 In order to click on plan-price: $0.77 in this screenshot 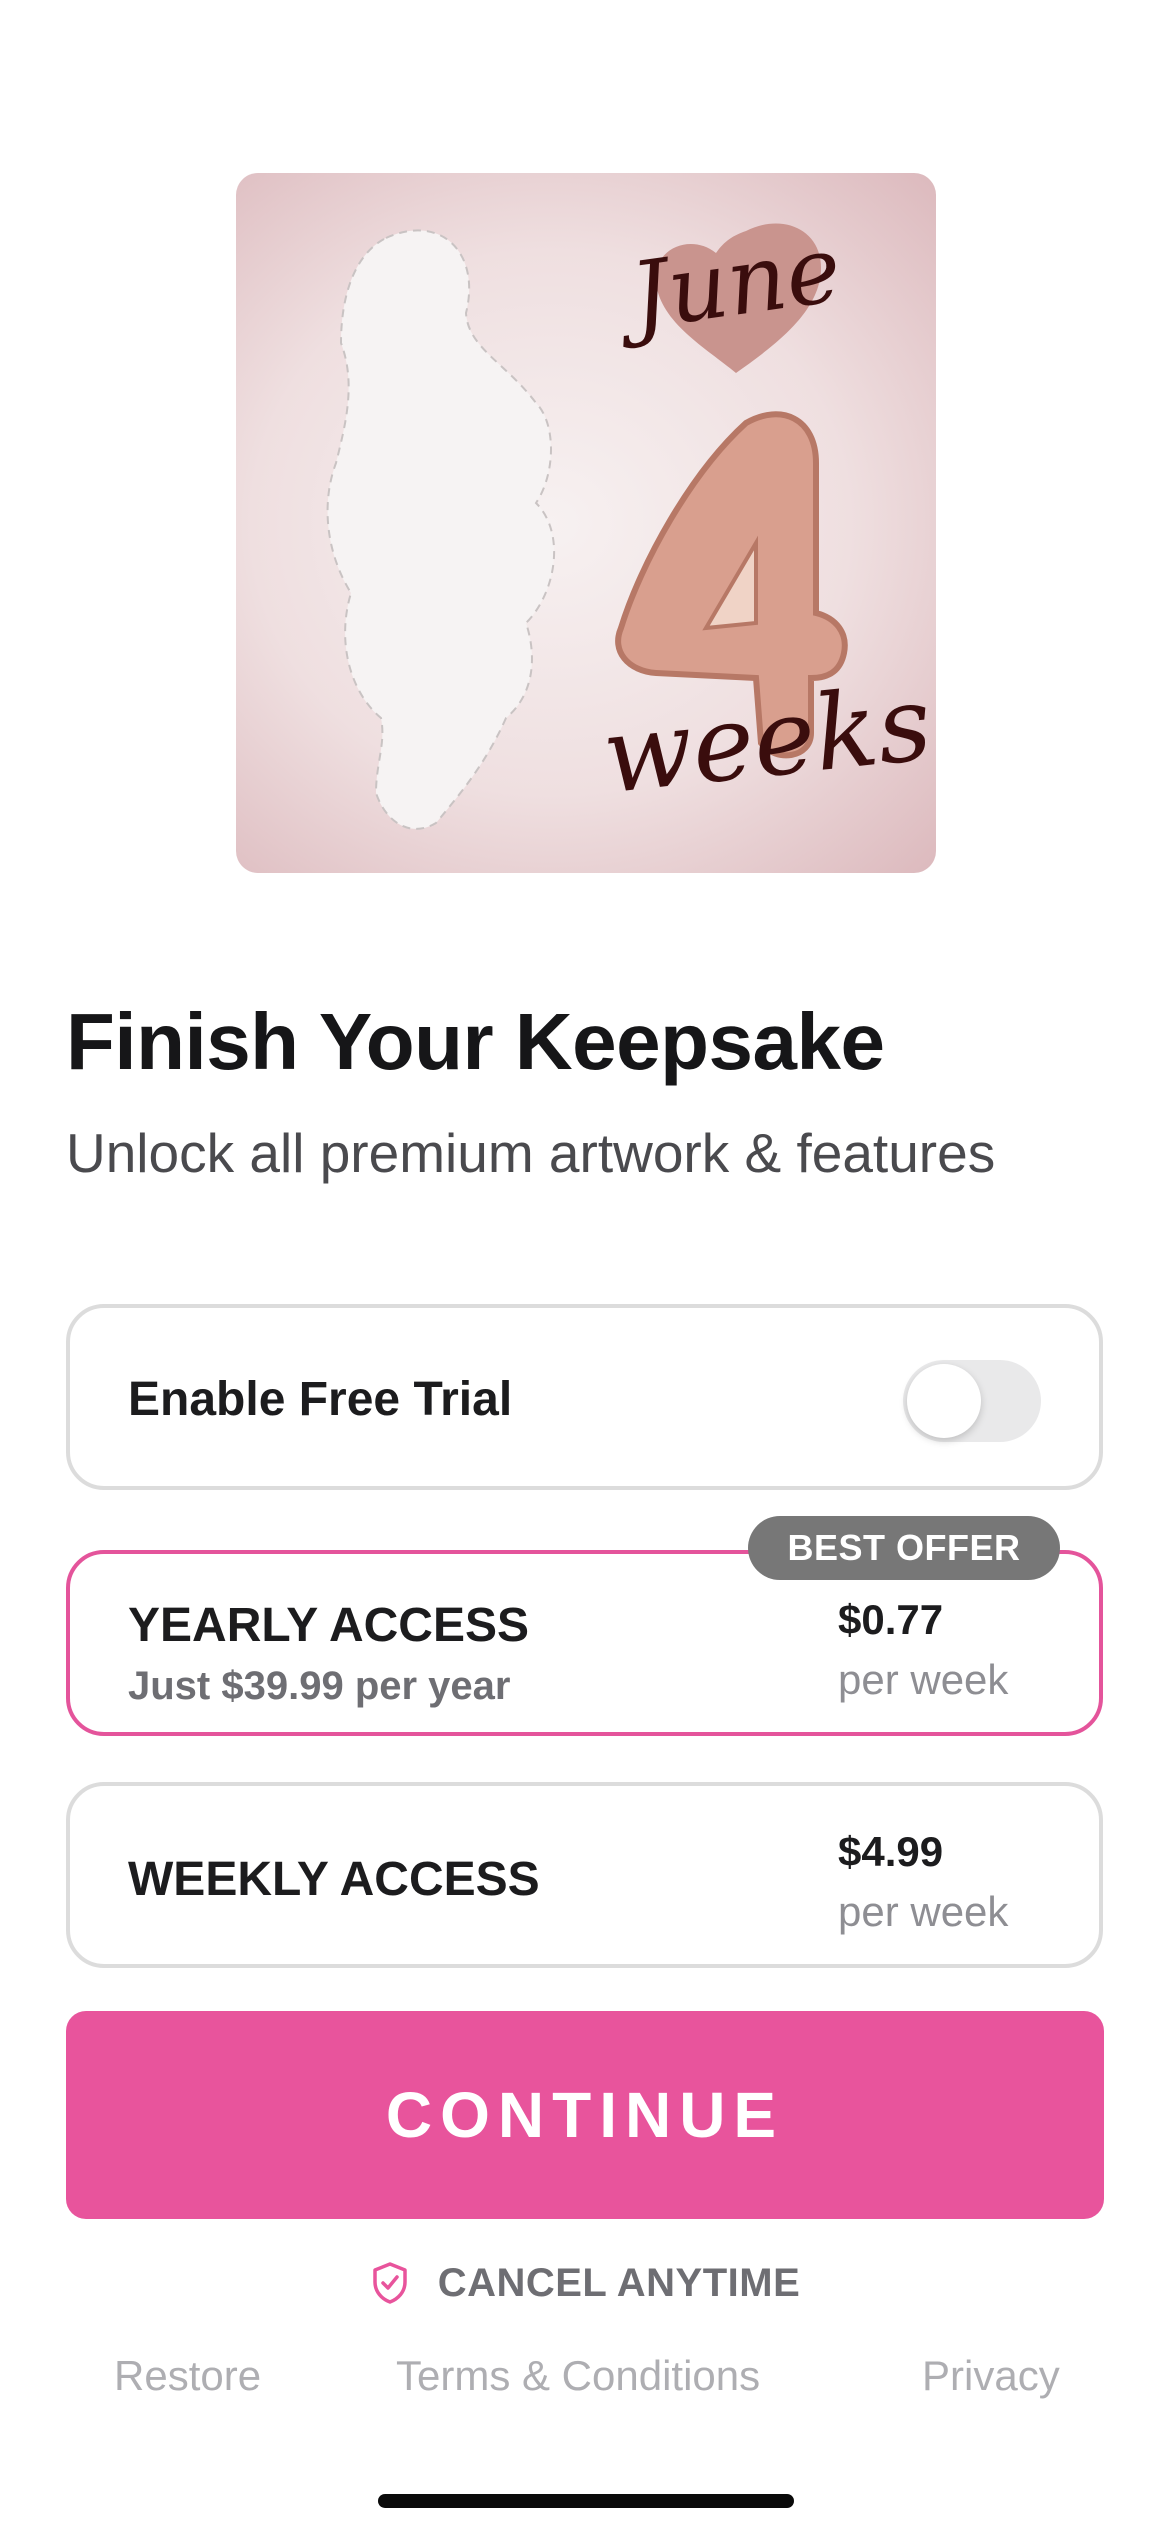, I will do `click(891, 1619)`.